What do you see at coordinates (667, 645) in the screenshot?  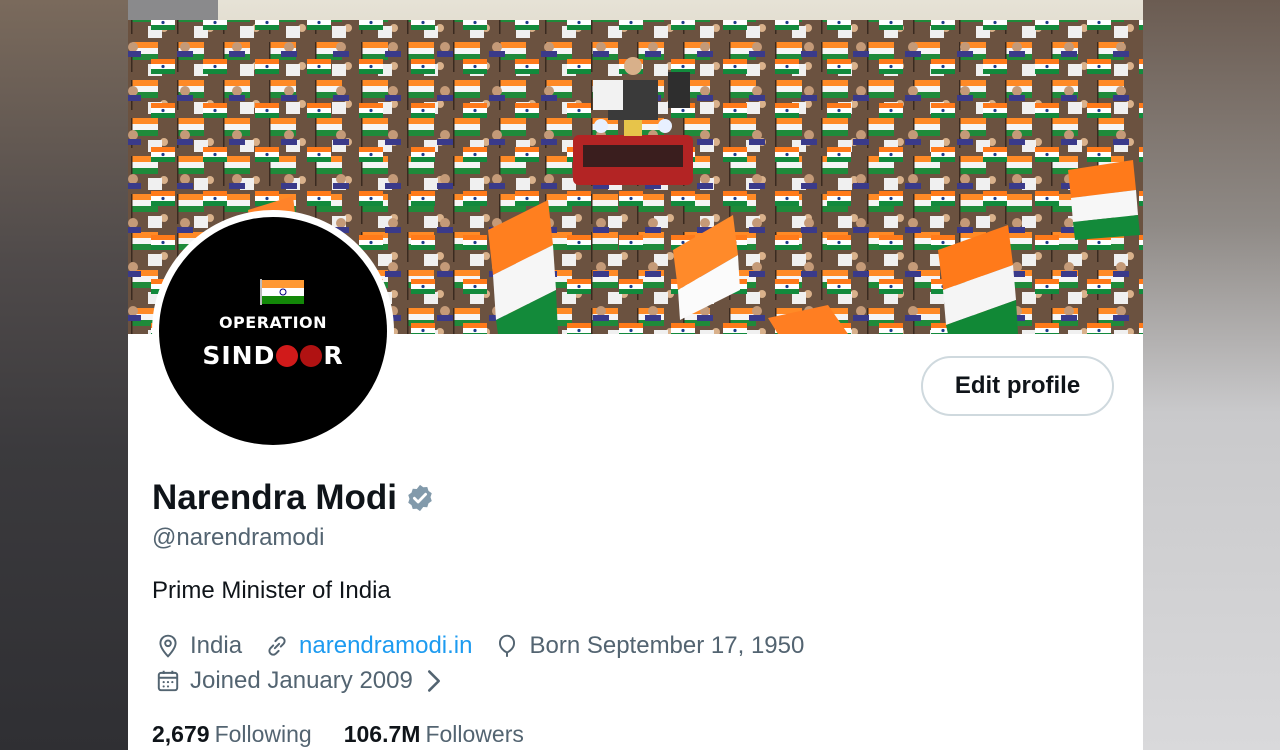 I see `birthday-text: Born September 17, 1950` at bounding box center [667, 645].